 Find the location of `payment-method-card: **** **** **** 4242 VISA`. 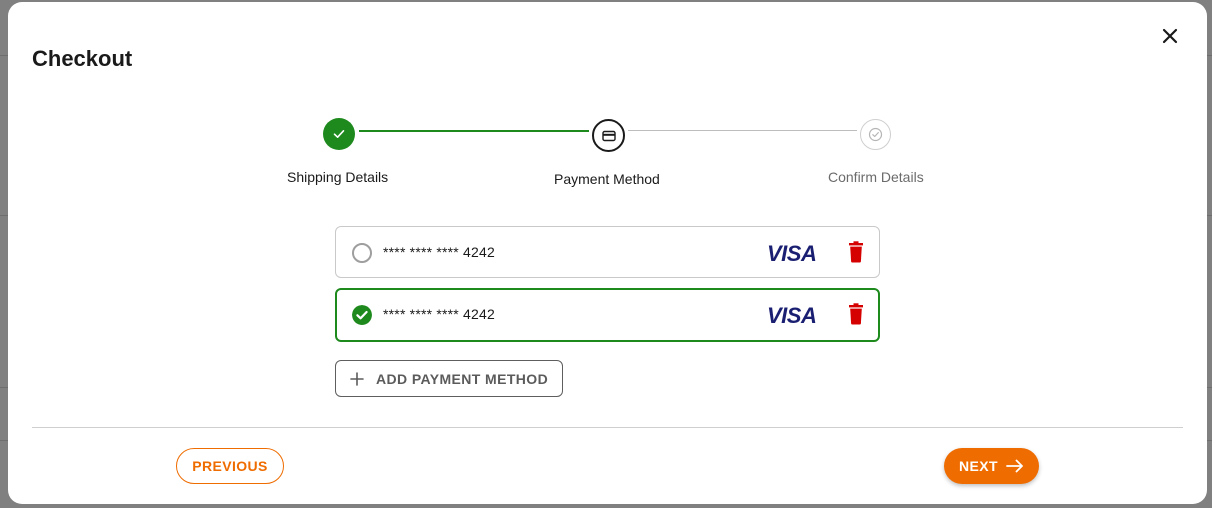

payment-method-card: **** **** **** 4242 VISA is located at coordinates (607, 252).